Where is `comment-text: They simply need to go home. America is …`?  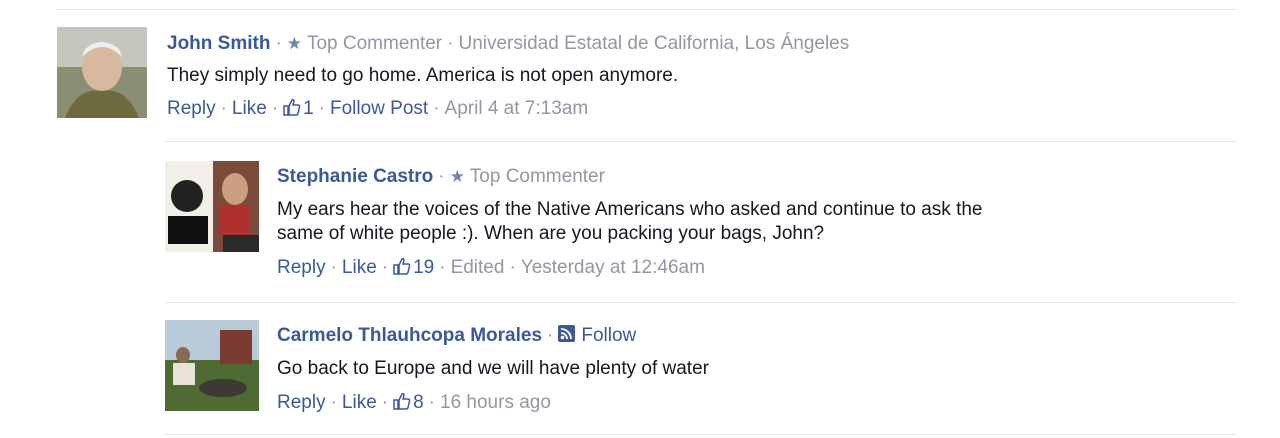 comment-text: They simply need to go home. America is … is located at coordinates (423, 75).